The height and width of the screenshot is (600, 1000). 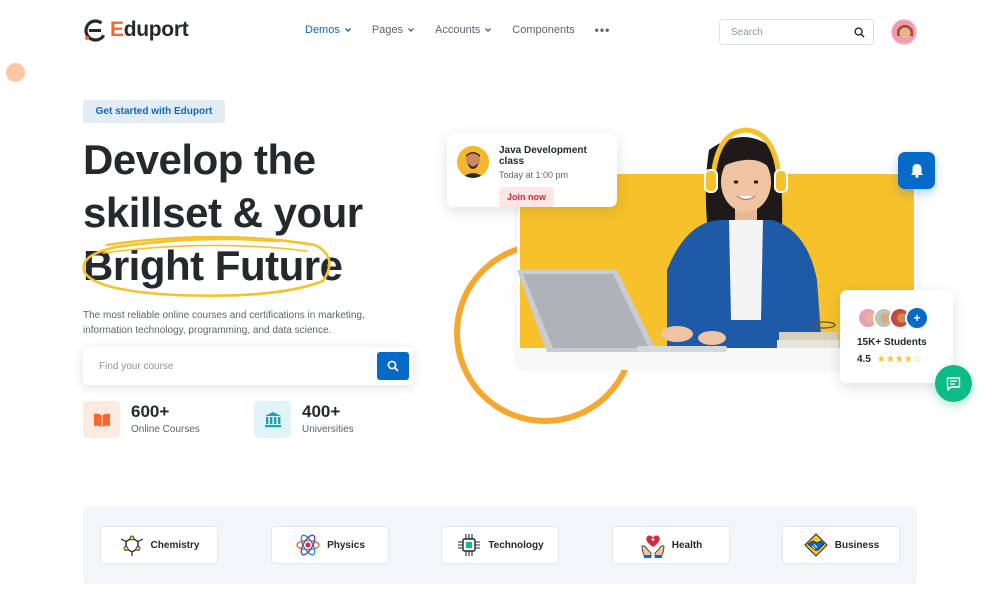 What do you see at coordinates (543, 156) in the screenshot?
I see `class-title: Java Development class` at bounding box center [543, 156].